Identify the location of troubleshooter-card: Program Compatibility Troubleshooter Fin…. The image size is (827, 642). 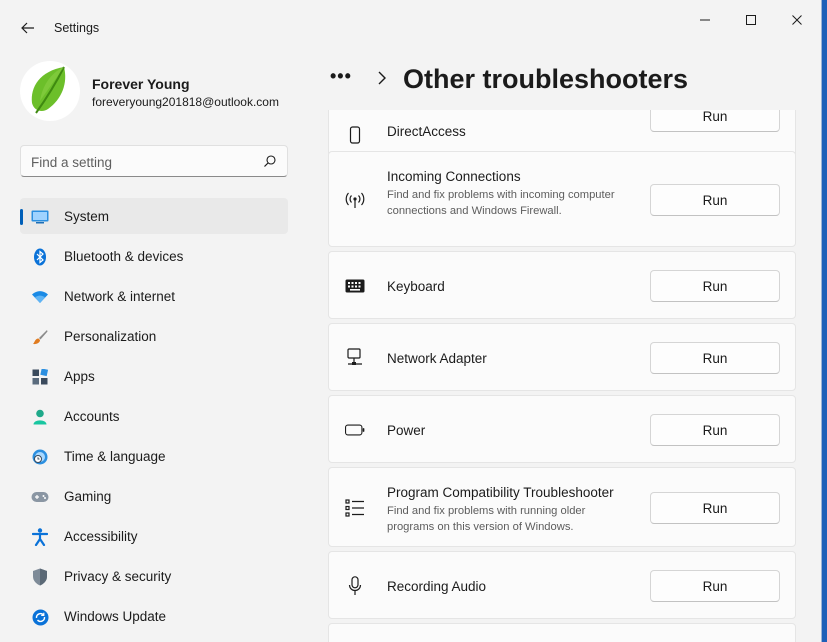
(562, 507).